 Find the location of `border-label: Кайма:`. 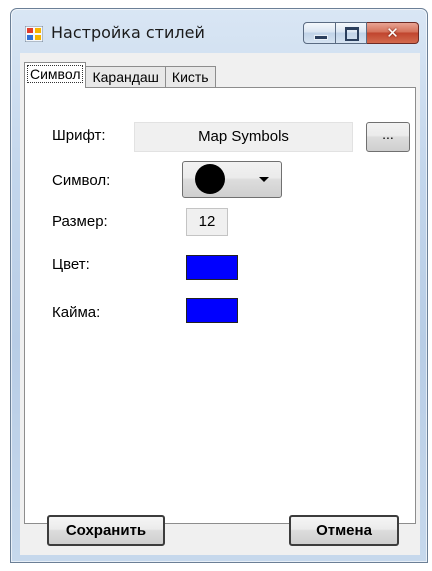

border-label: Кайма: is located at coordinates (76, 312).